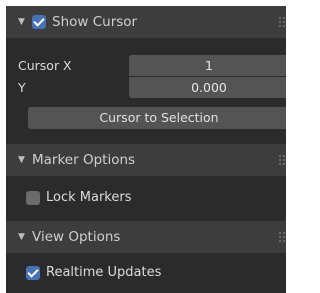  Describe the element at coordinates (39, 22) in the screenshot. I see `show-cursor-checkbox` at that location.